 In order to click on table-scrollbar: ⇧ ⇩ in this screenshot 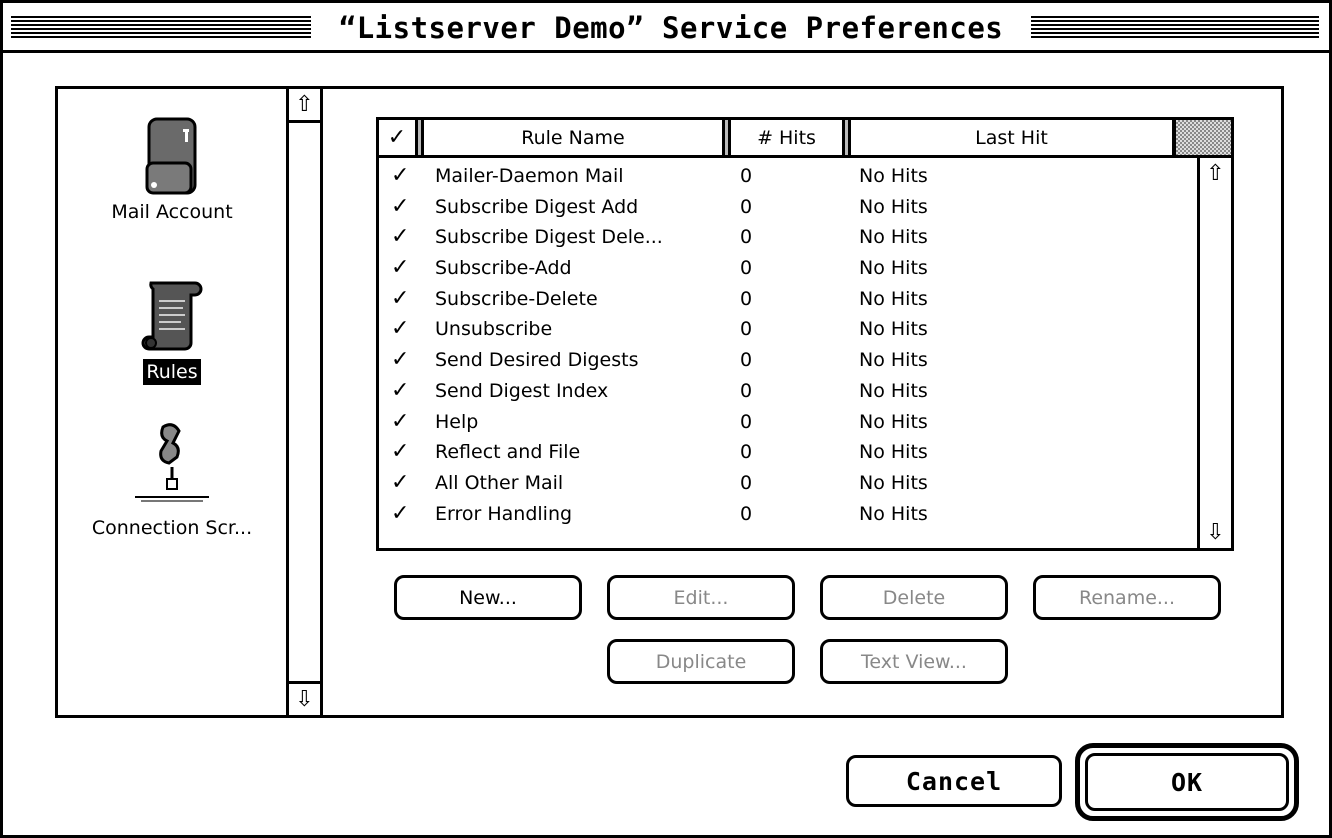, I will do `click(1214, 353)`.